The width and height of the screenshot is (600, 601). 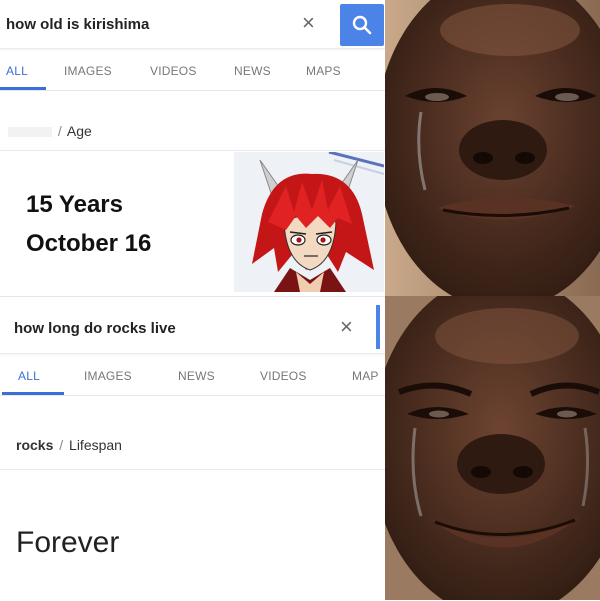 What do you see at coordinates (74, 204) in the screenshot?
I see `answer-age: 15 Years` at bounding box center [74, 204].